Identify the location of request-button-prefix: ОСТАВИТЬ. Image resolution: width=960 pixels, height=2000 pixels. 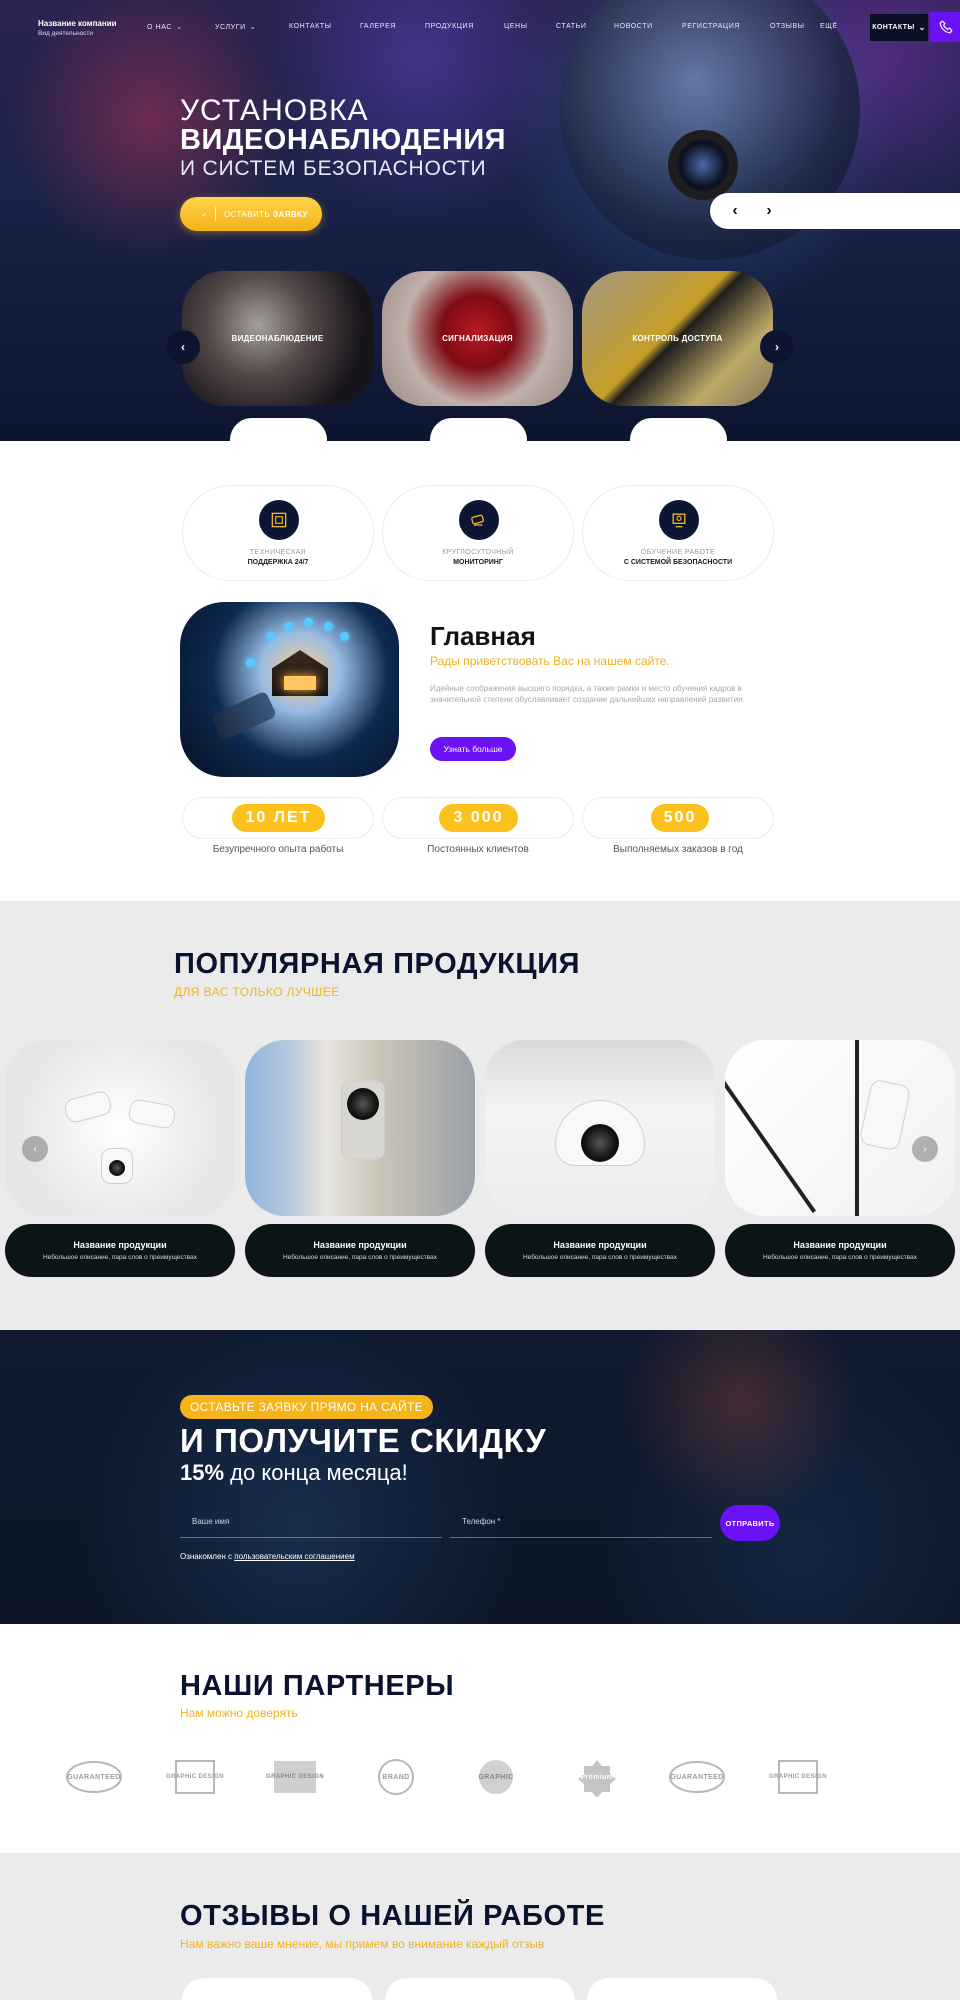
(247, 214).